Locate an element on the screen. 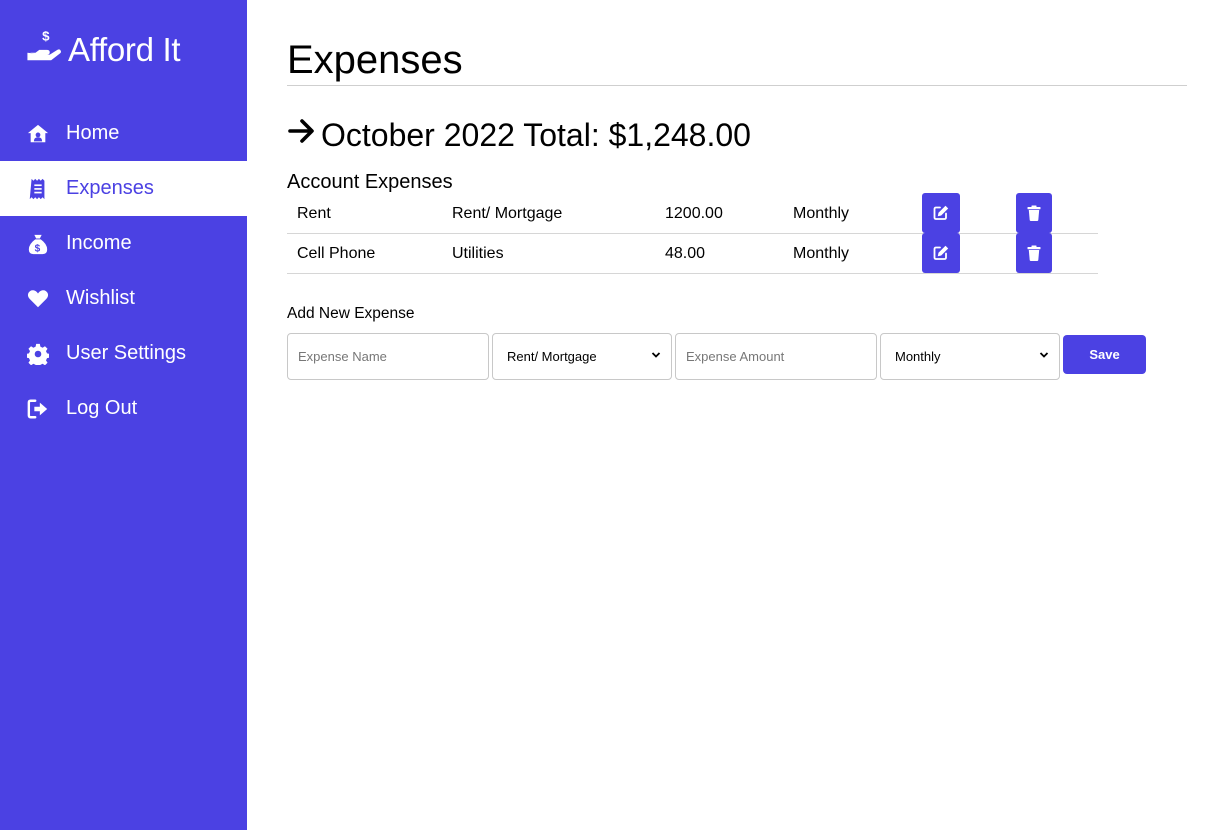 The height and width of the screenshot is (830, 1224). heart-icon is located at coordinates (38, 299).